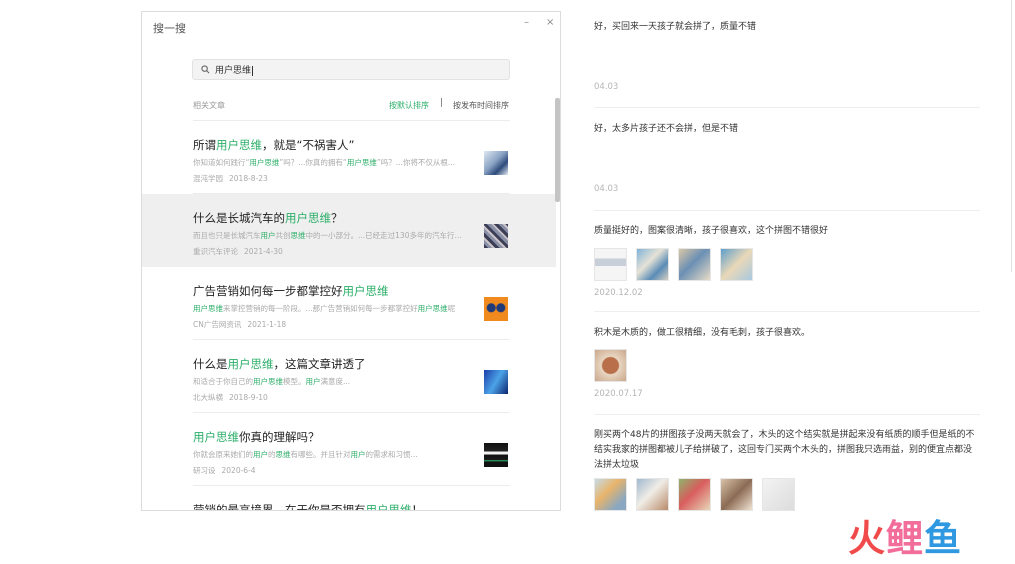 This screenshot has width=1015, height=564. I want to click on scrollbar, so click(557, 150).